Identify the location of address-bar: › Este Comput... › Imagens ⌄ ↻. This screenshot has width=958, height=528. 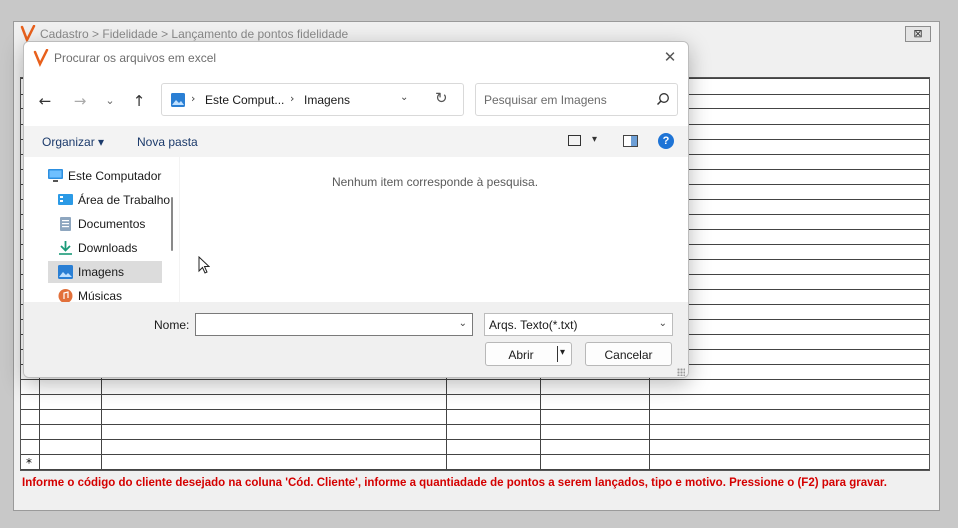
(312, 99).